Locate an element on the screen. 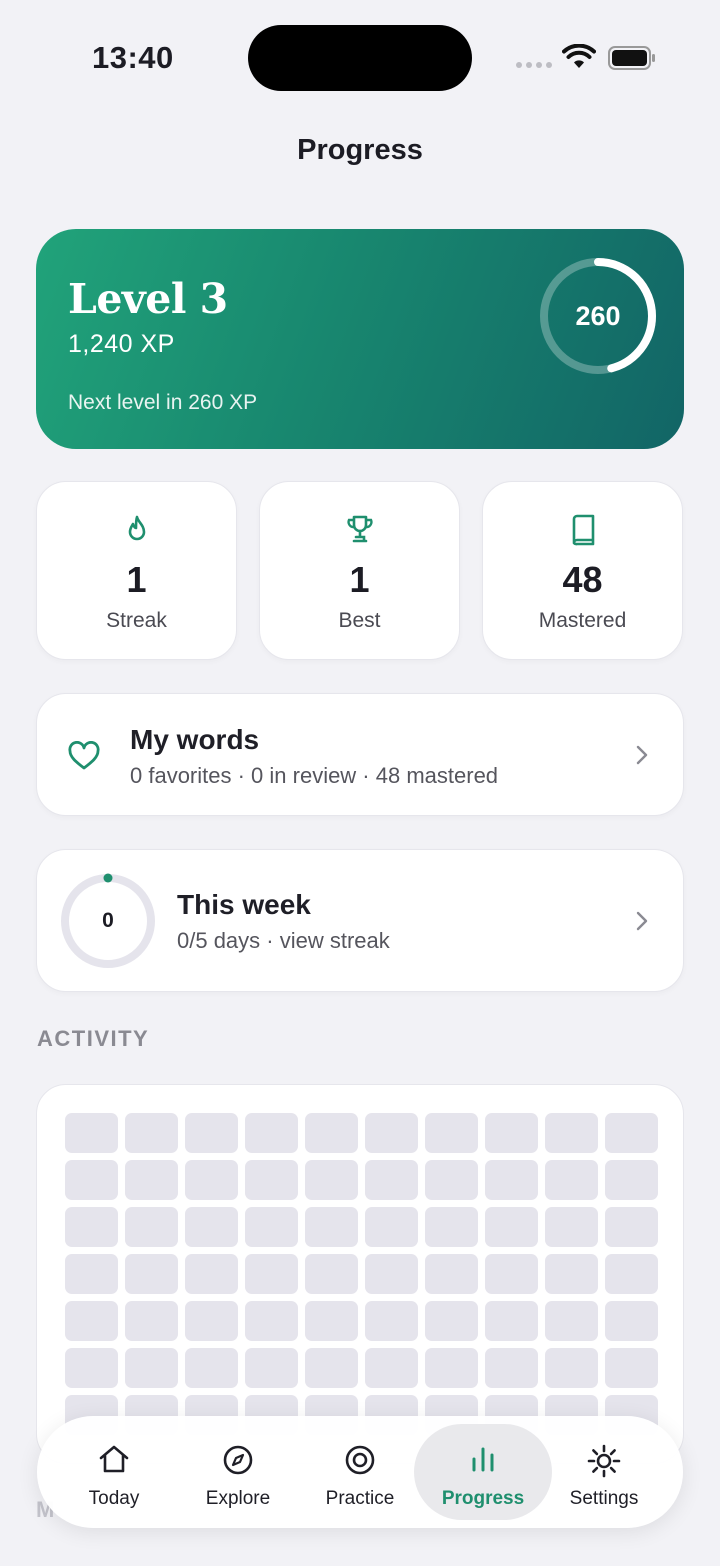 Image resolution: width=720 pixels, height=1566 pixels. wifi-icon is located at coordinates (579, 56).